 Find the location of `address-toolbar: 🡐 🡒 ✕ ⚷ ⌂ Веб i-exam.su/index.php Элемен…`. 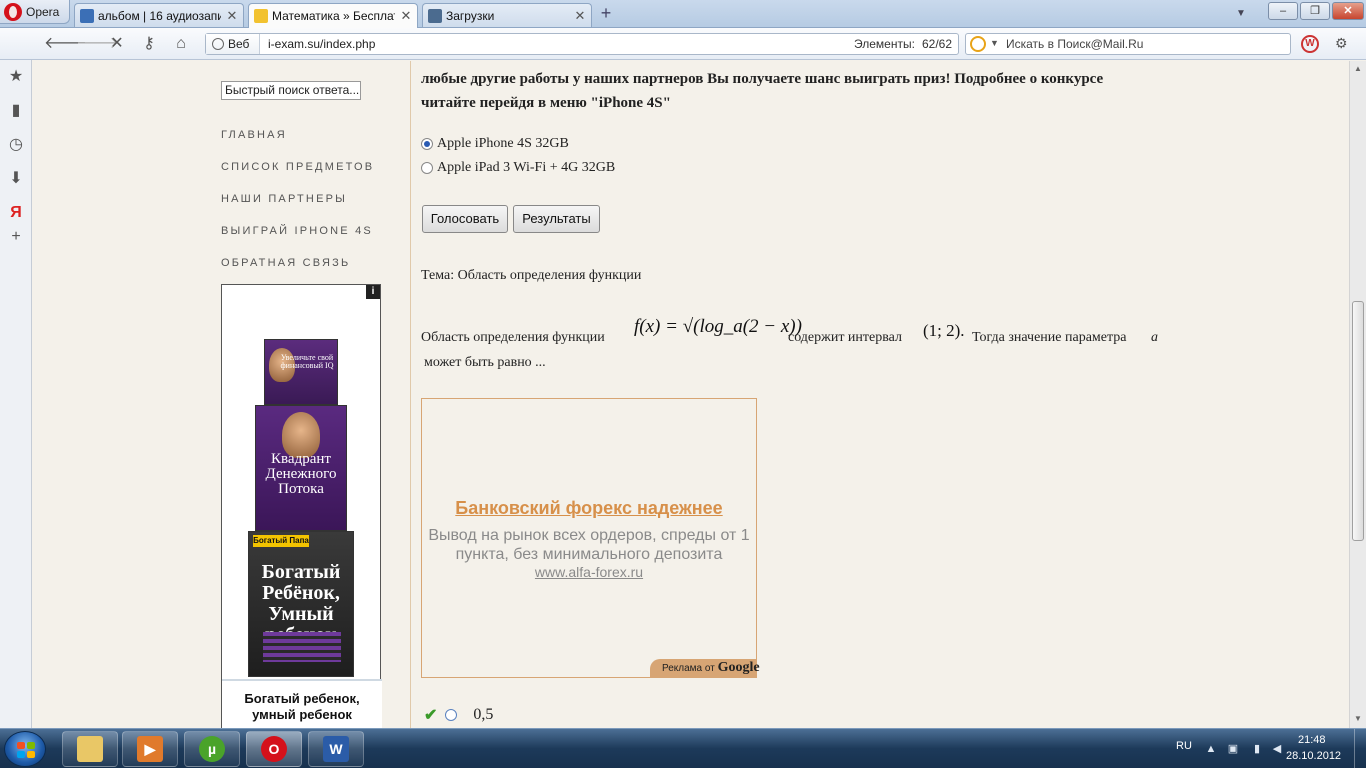

address-toolbar: 🡐 🡒 ✕ ⚷ ⌂ Веб i-exam.su/index.php Элемен… is located at coordinates (683, 44).